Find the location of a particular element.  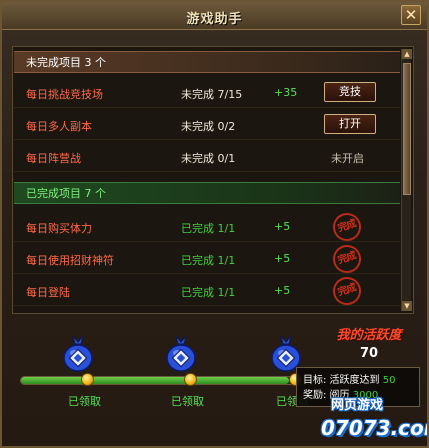

tooltip-target-line: 目标: 活跃度达到 50 is located at coordinates (358, 380).